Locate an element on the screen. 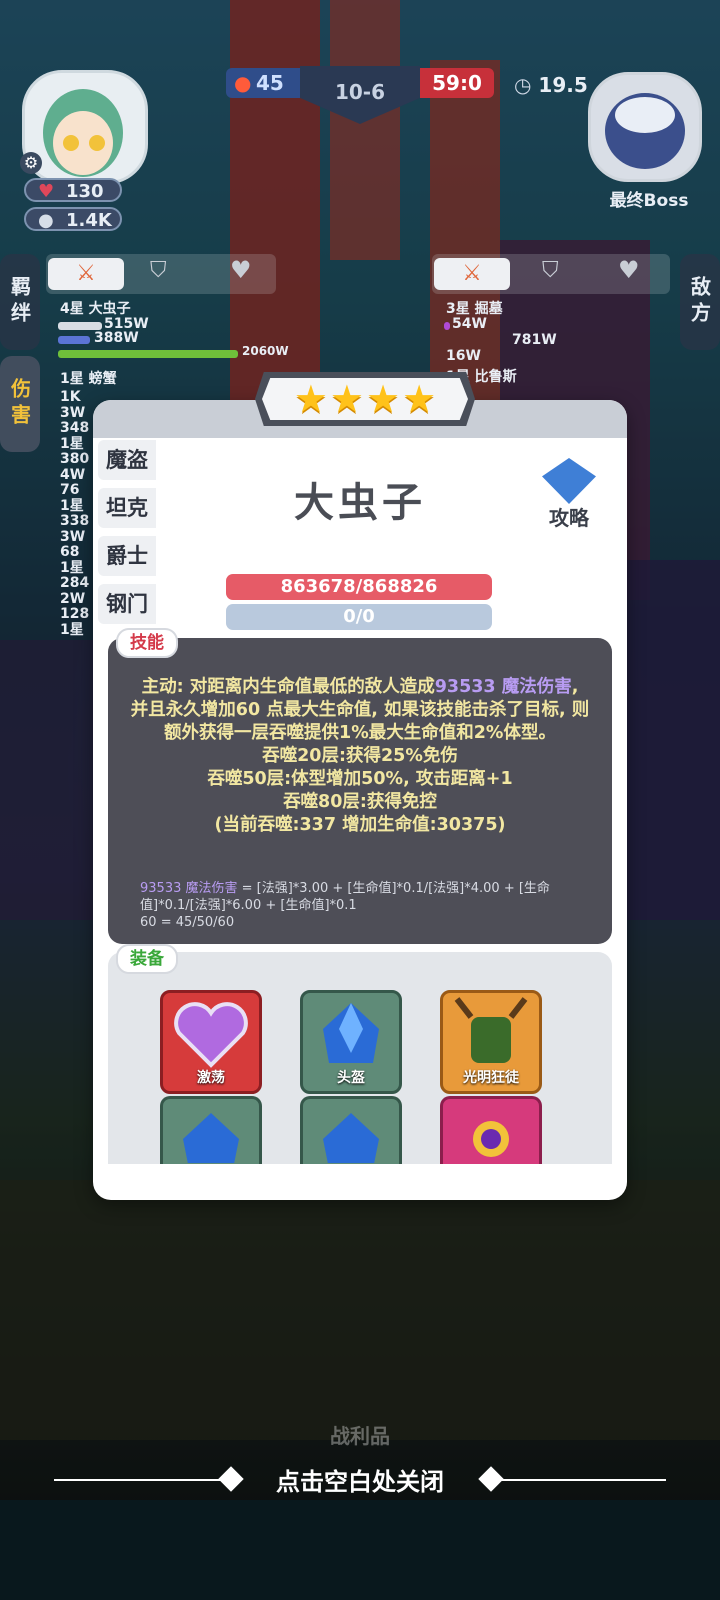  skill-tier-1: 吞噬20层:获得25%免伤 is located at coordinates (360, 756).